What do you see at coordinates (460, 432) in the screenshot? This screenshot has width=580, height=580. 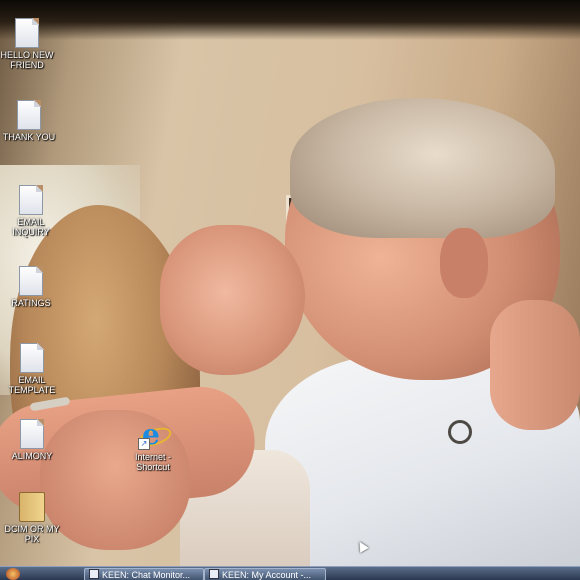 I see `wallpaper-peace-necklace` at bounding box center [460, 432].